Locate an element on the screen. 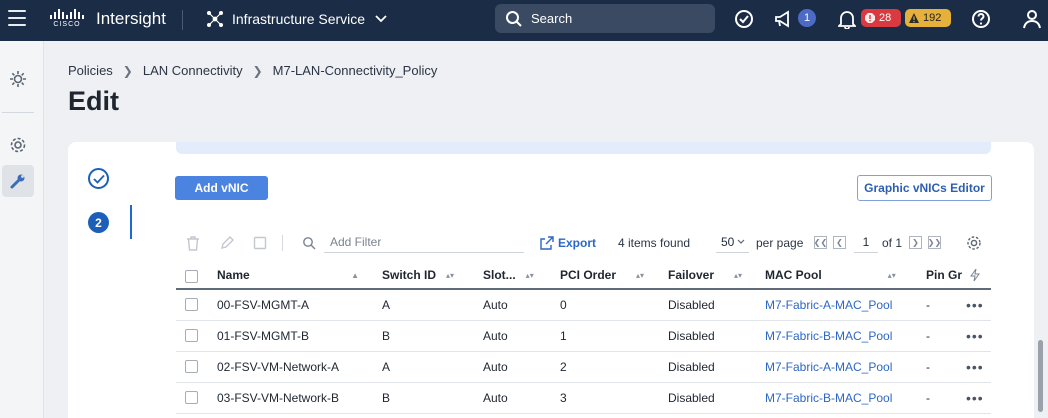 This screenshot has height=418, width=1048. cell-name: 01-FSV-MGMT-B is located at coordinates (263, 336).